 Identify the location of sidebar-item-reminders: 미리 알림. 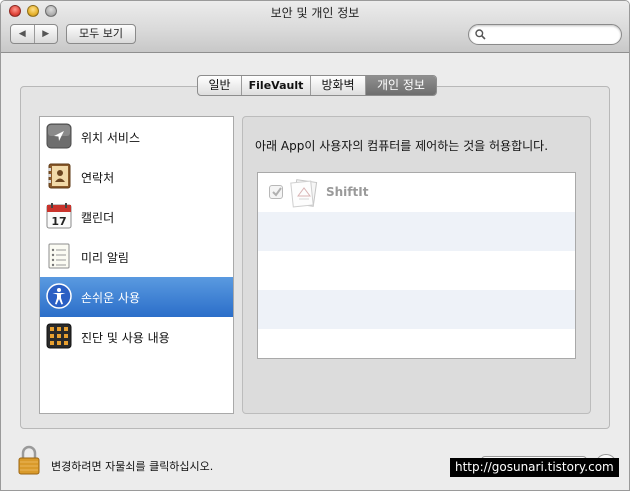
(136, 257).